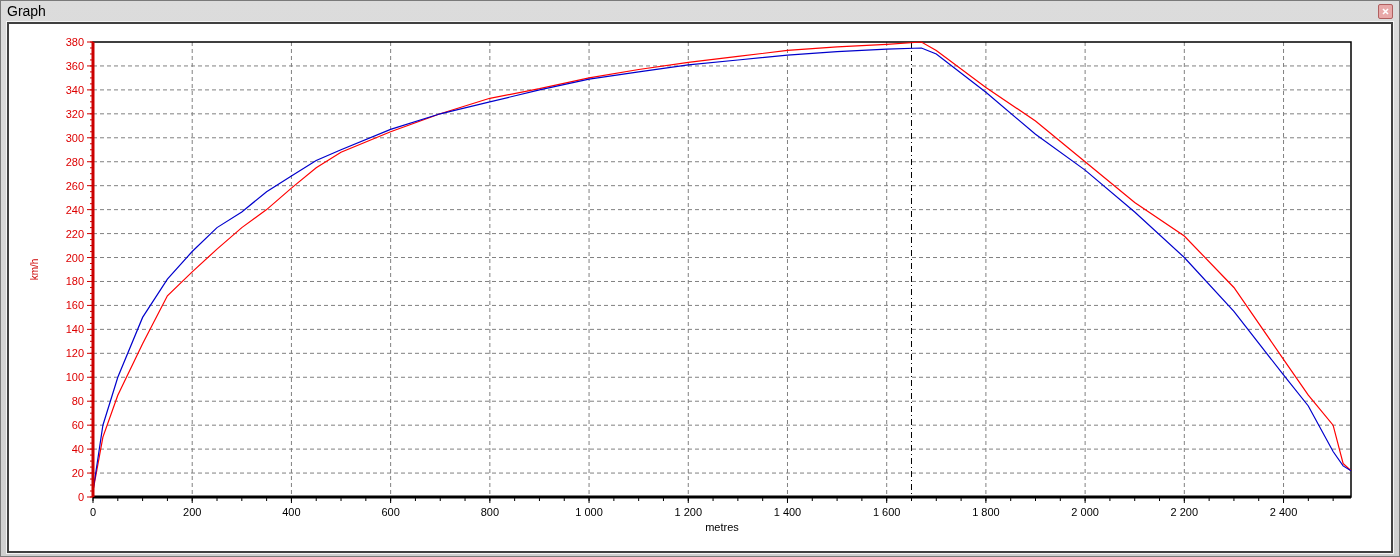  I want to click on axis-tick-label: 1 200, so click(688, 512).